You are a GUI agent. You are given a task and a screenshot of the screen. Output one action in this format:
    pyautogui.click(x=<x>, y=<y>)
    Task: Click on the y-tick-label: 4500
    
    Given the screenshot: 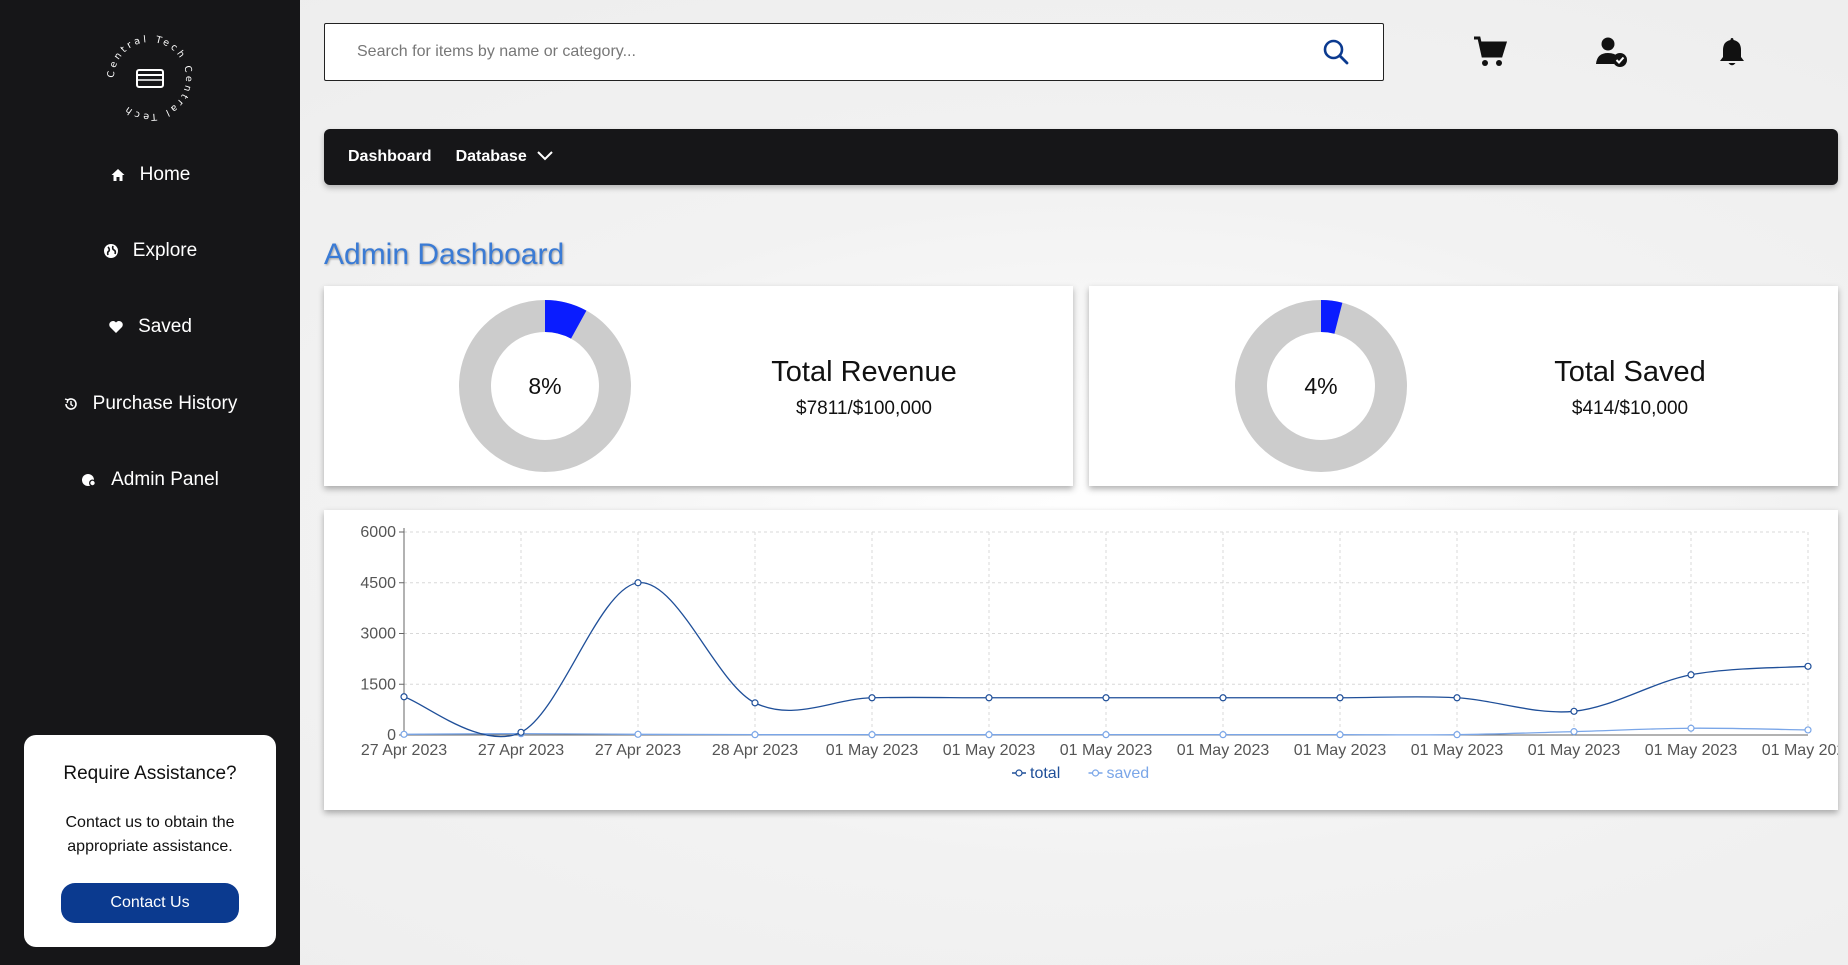 What is the action you would take?
    pyautogui.click(x=378, y=583)
    